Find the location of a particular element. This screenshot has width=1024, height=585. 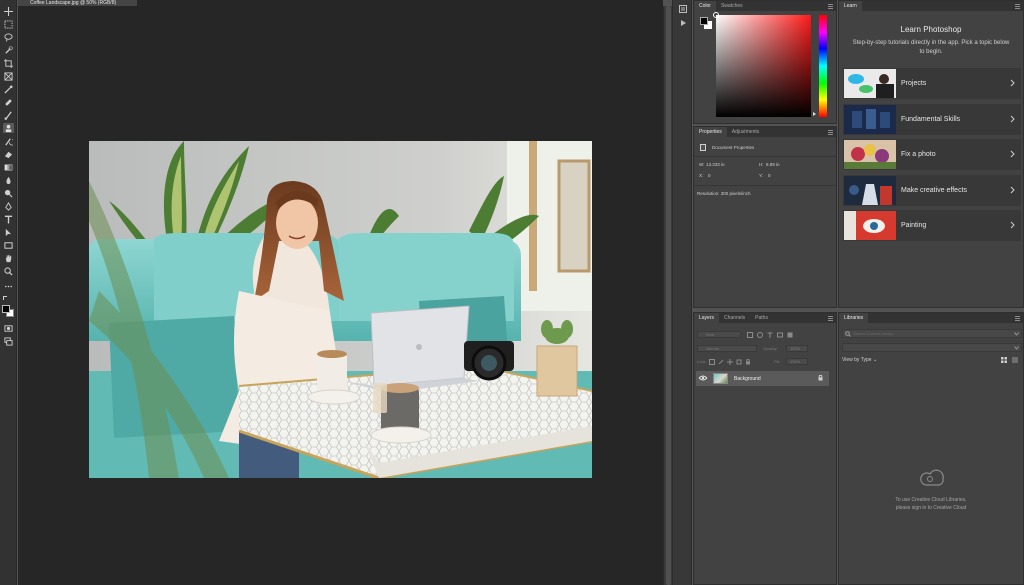

scrollbar-thumb is located at coordinates (668, 295).